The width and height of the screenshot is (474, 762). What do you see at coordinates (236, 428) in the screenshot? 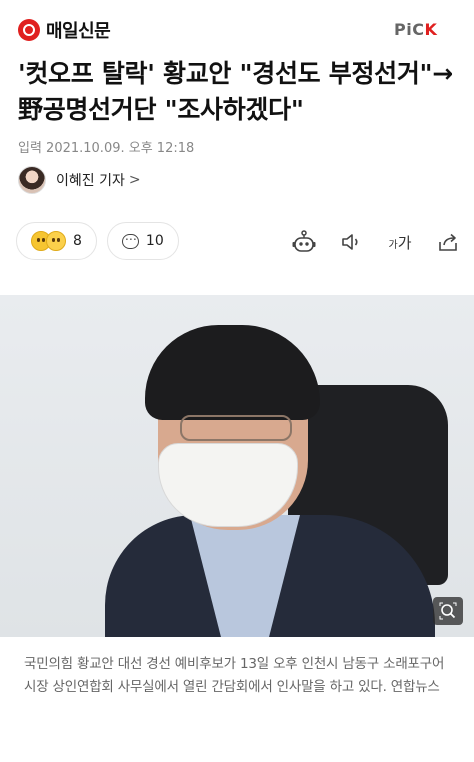
I see `photo-glasses` at bounding box center [236, 428].